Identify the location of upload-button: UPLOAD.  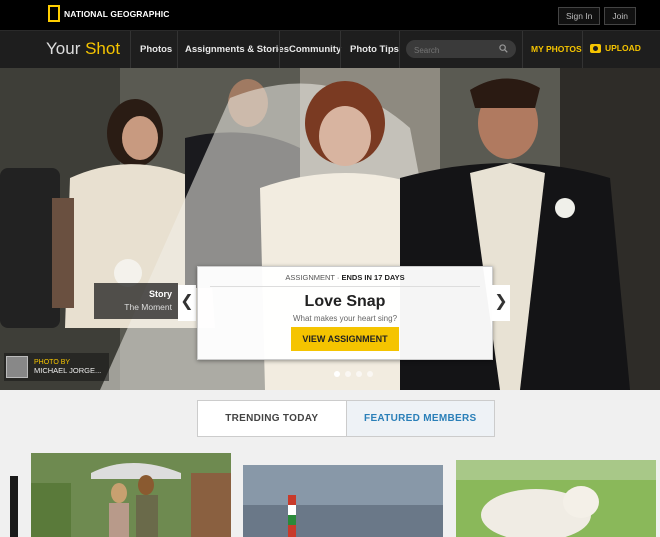
(615, 48).